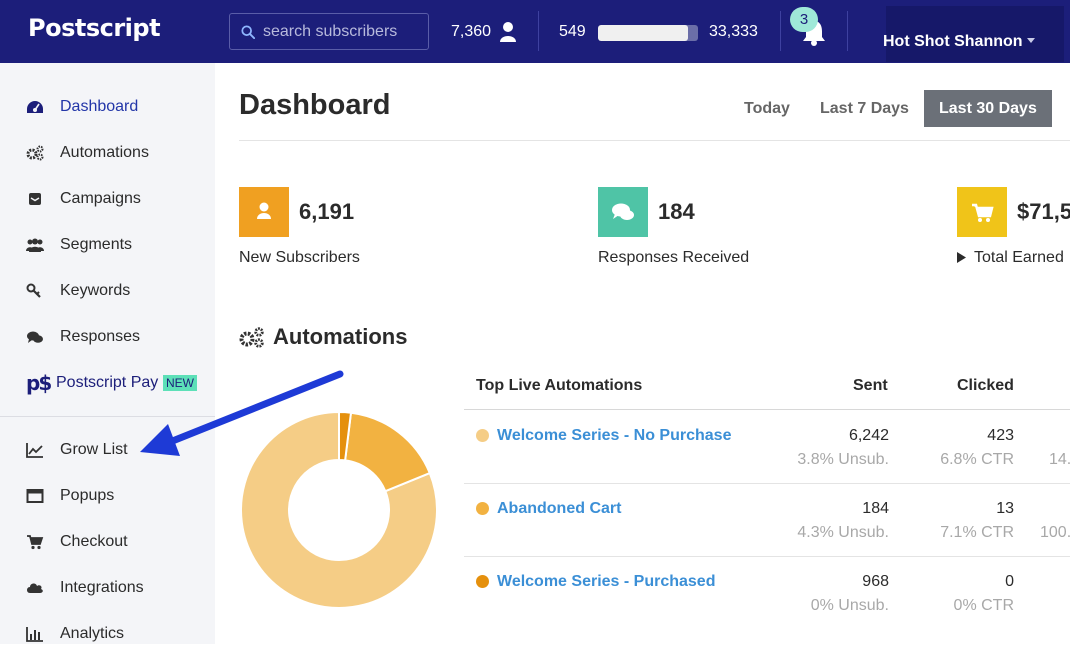 This screenshot has height=649, width=1070. I want to click on sidebar-item-label: Checkout, so click(94, 541).